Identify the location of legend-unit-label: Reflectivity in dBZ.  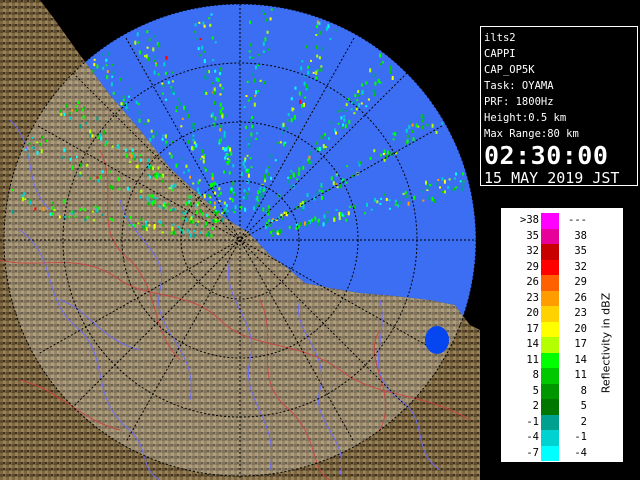
(606, 343).